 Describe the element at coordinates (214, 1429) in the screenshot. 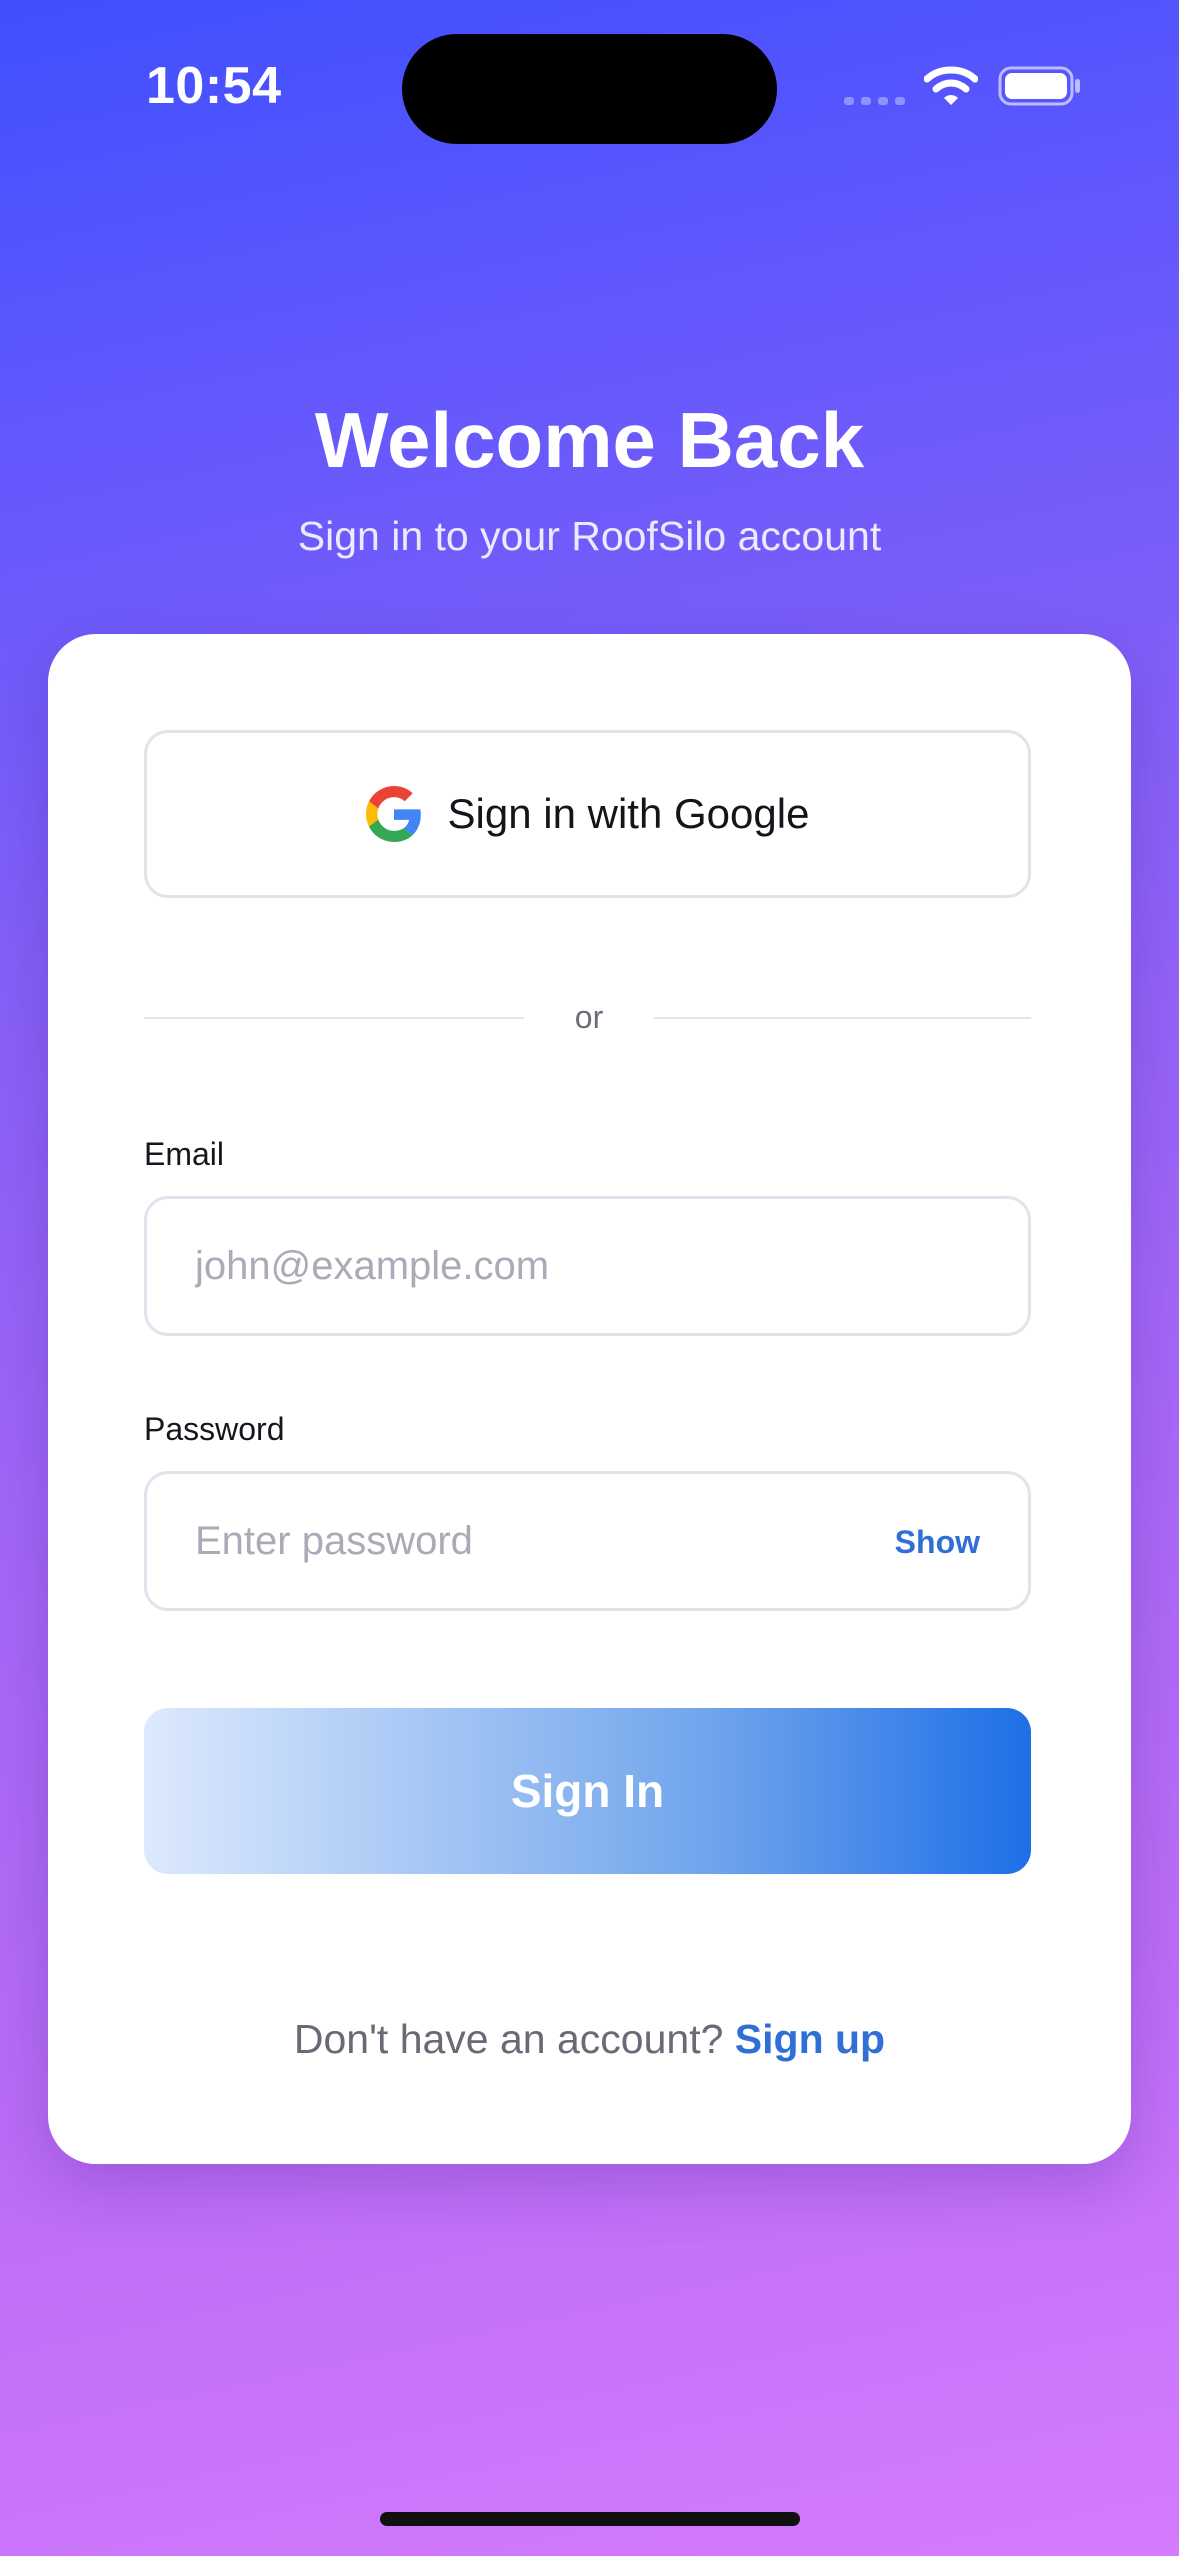

I see `password-label: Password` at that location.